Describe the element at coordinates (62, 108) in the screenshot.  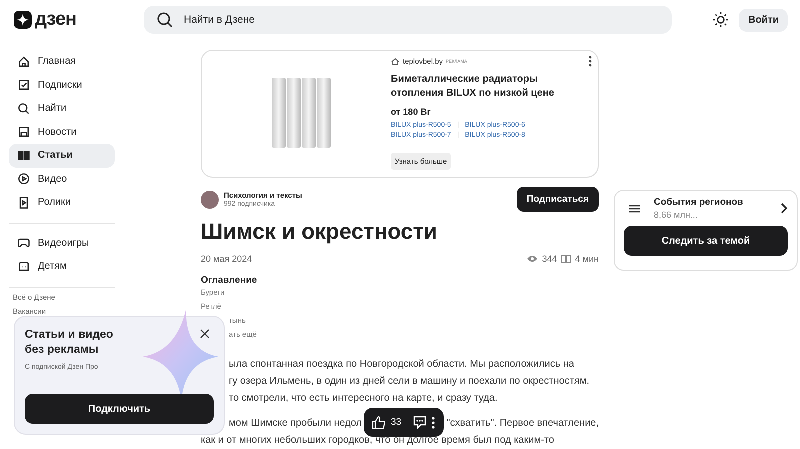
I see `sidebar-item: Найти` at that location.